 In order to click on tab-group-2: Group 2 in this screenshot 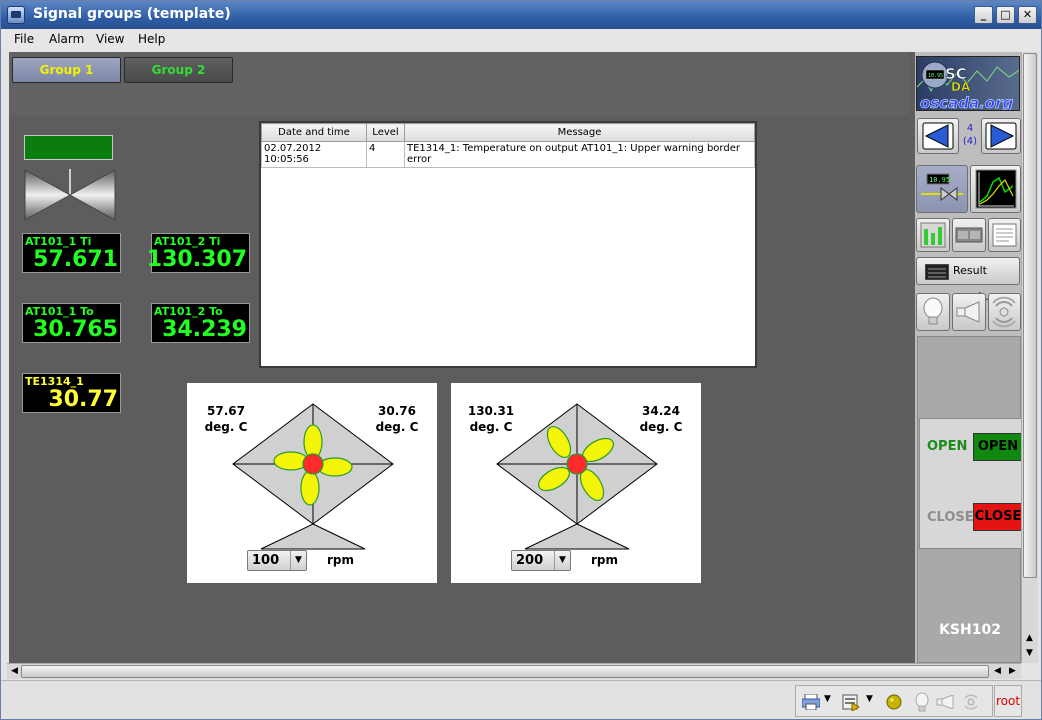, I will do `click(178, 70)`.